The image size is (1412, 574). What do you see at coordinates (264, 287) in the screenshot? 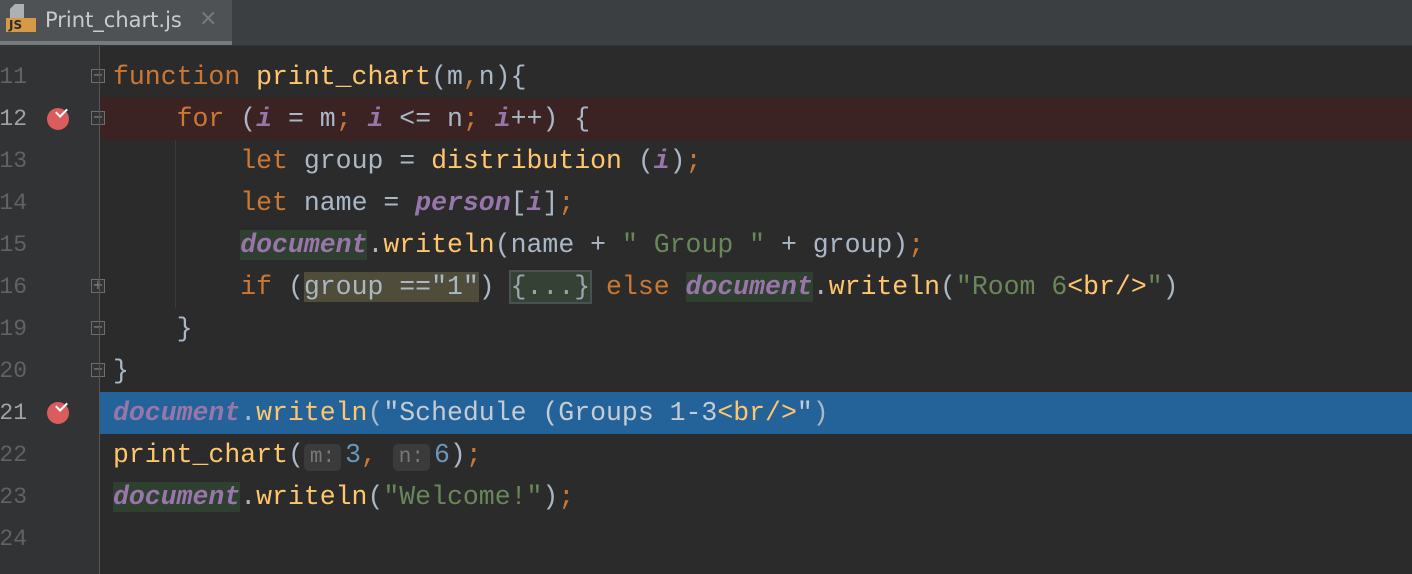
I see `code-token: if` at bounding box center [264, 287].